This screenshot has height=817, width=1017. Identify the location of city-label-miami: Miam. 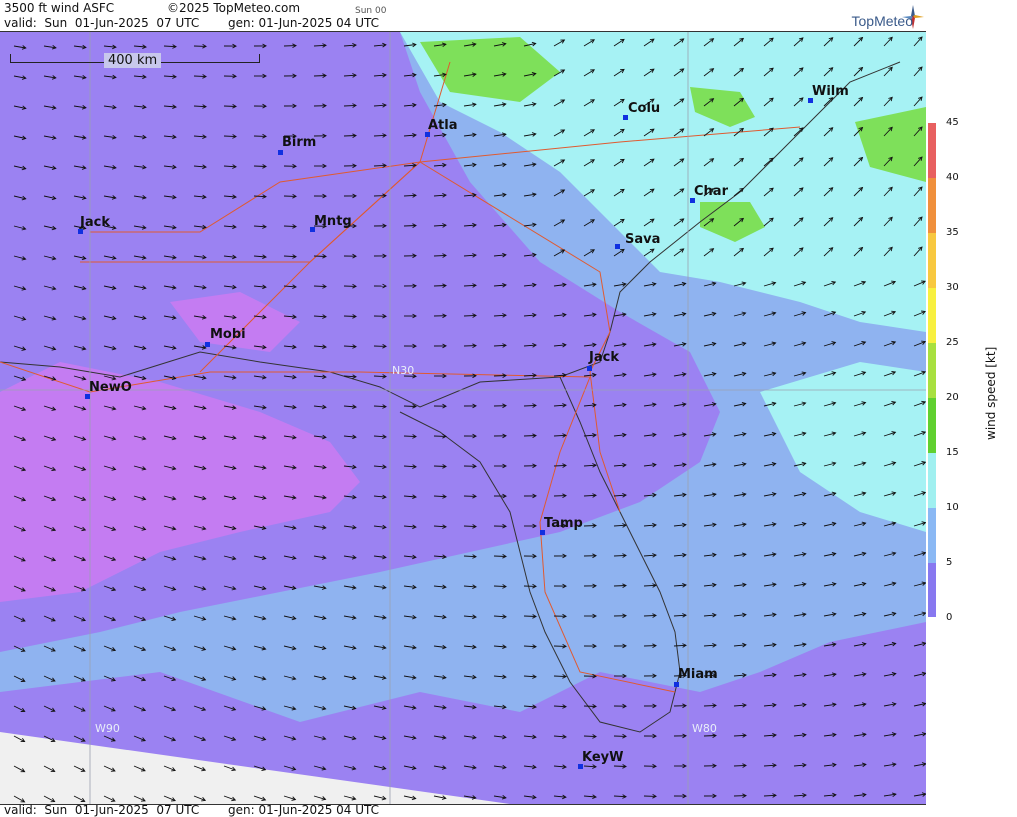
(698, 674).